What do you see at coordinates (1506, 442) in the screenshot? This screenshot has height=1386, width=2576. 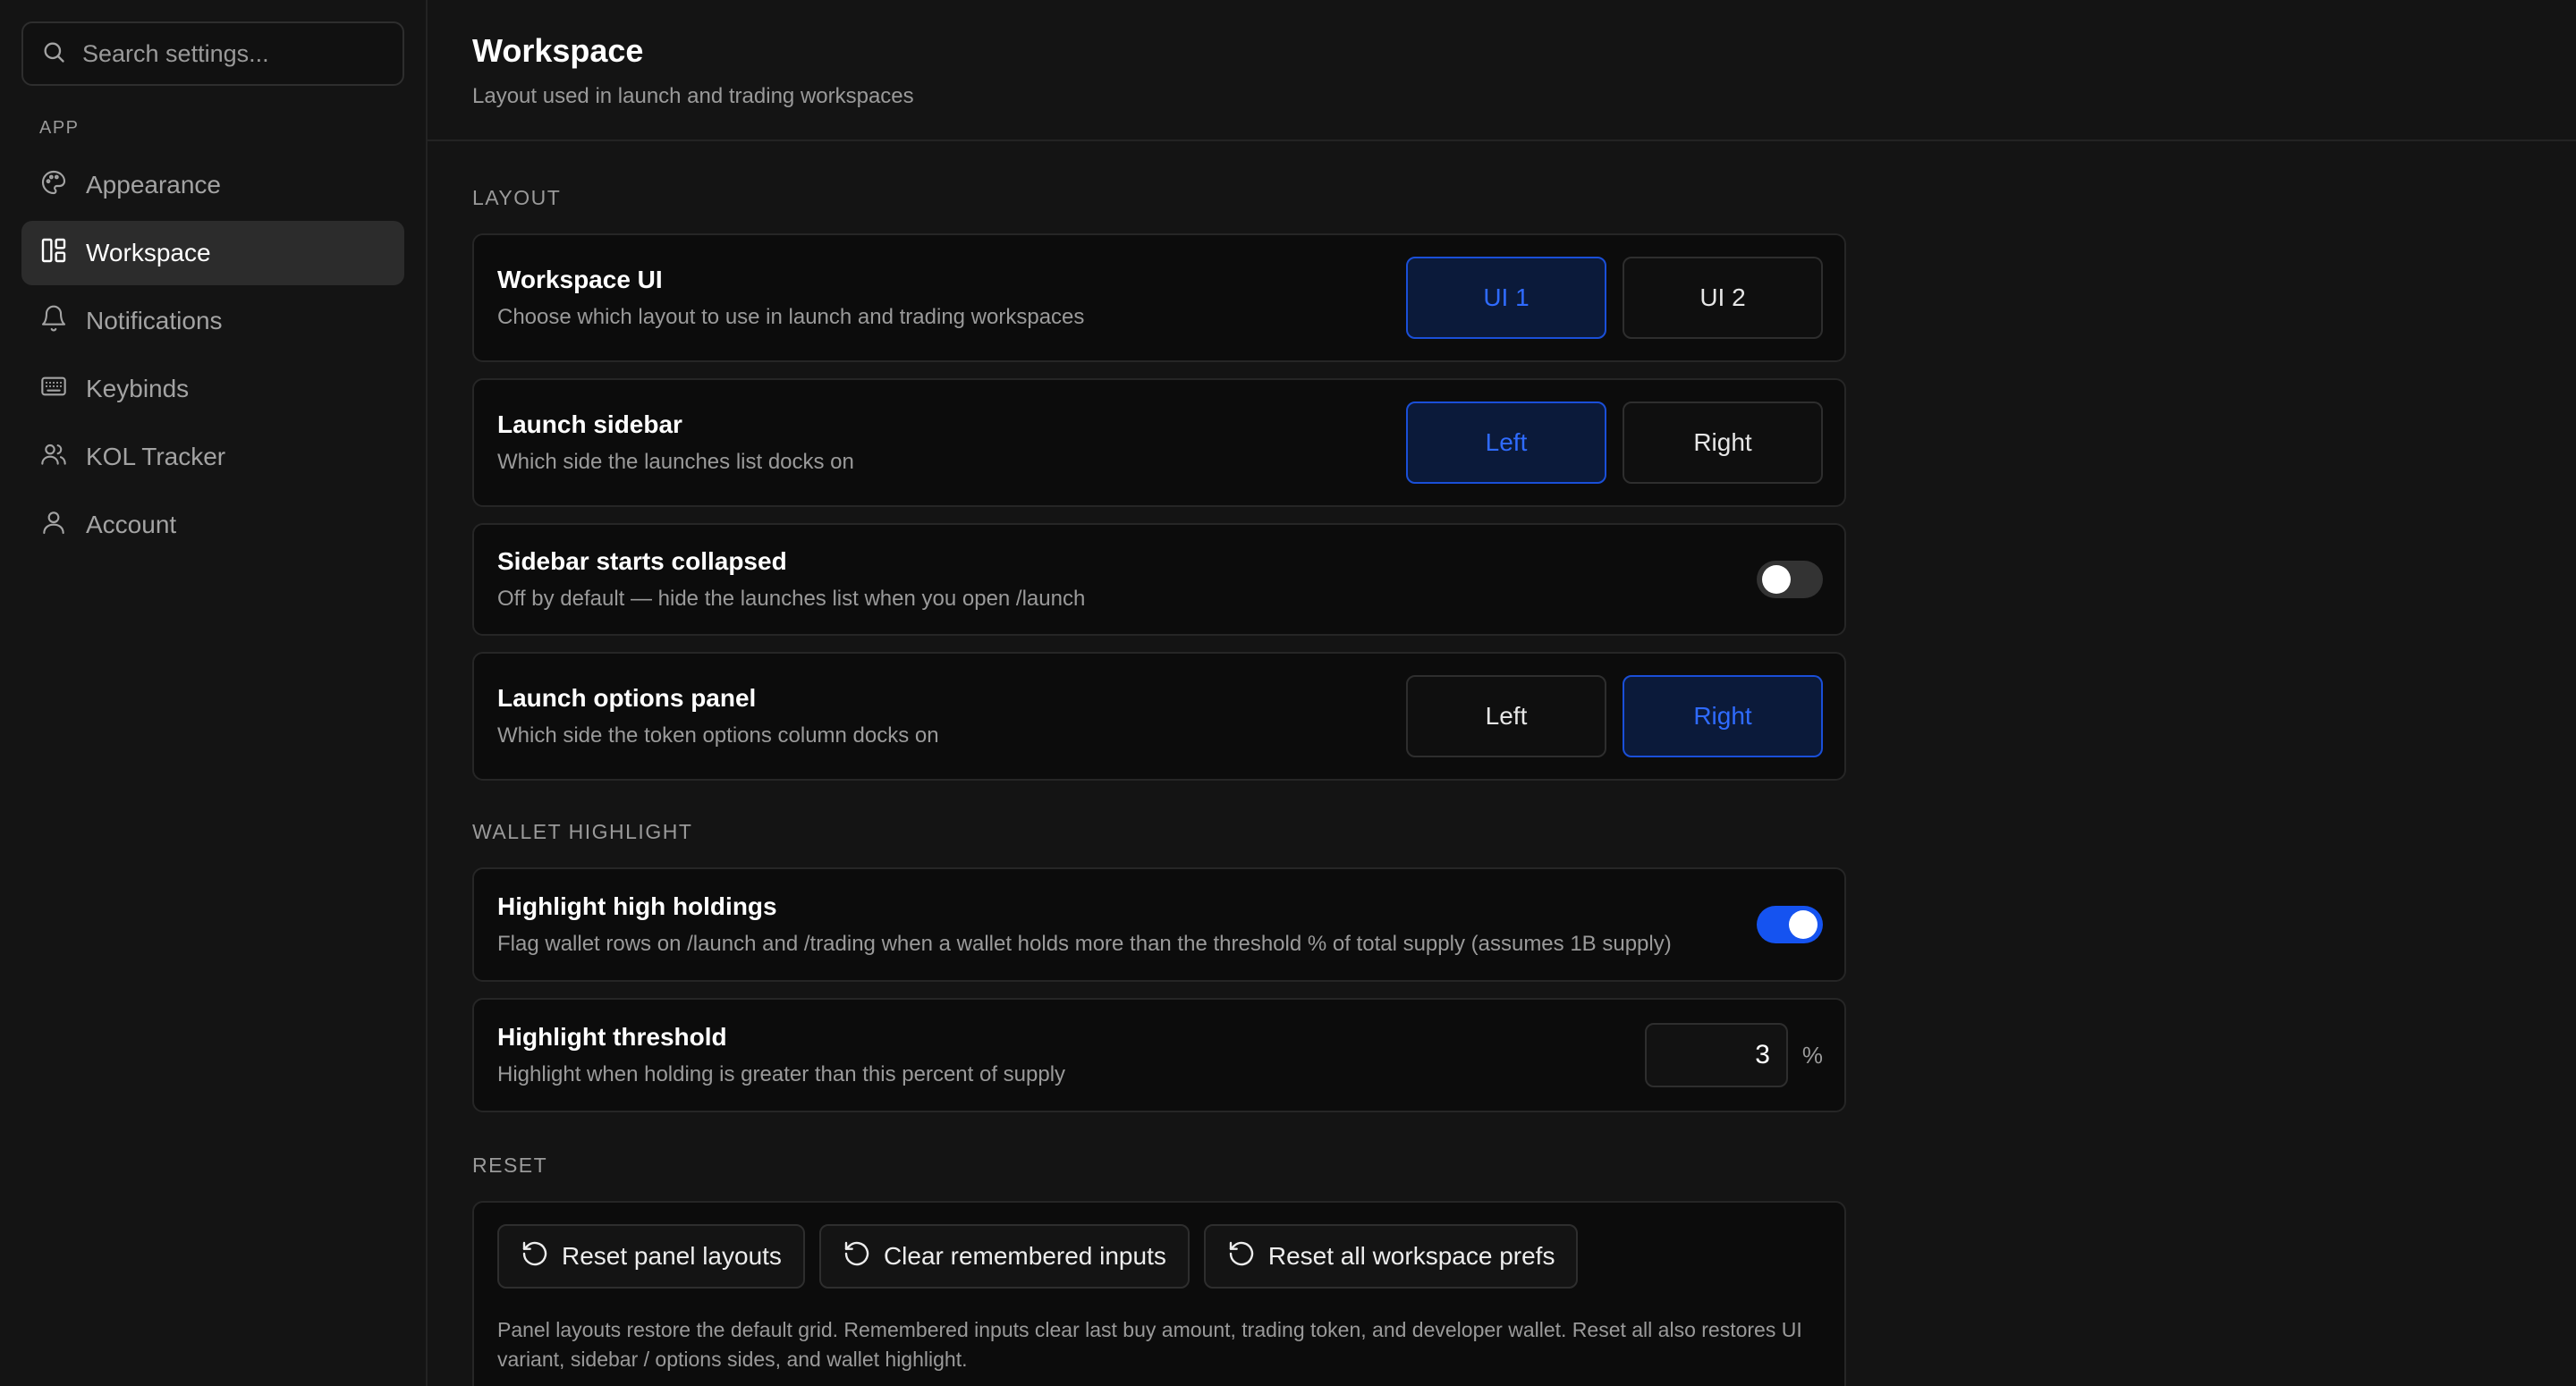 I see `sidebar-left-button: Left` at bounding box center [1506, 442].